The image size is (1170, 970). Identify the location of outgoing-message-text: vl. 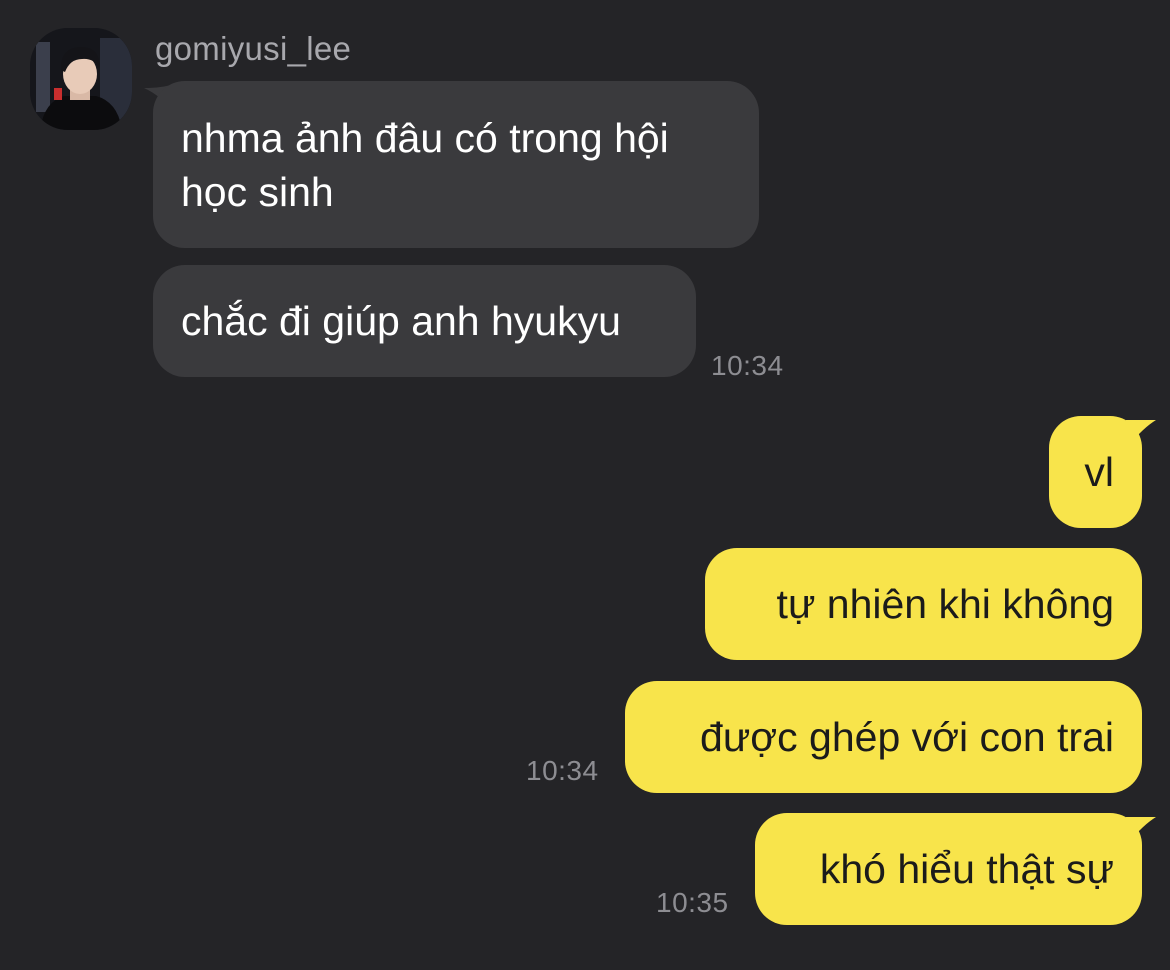
(1099, 472).